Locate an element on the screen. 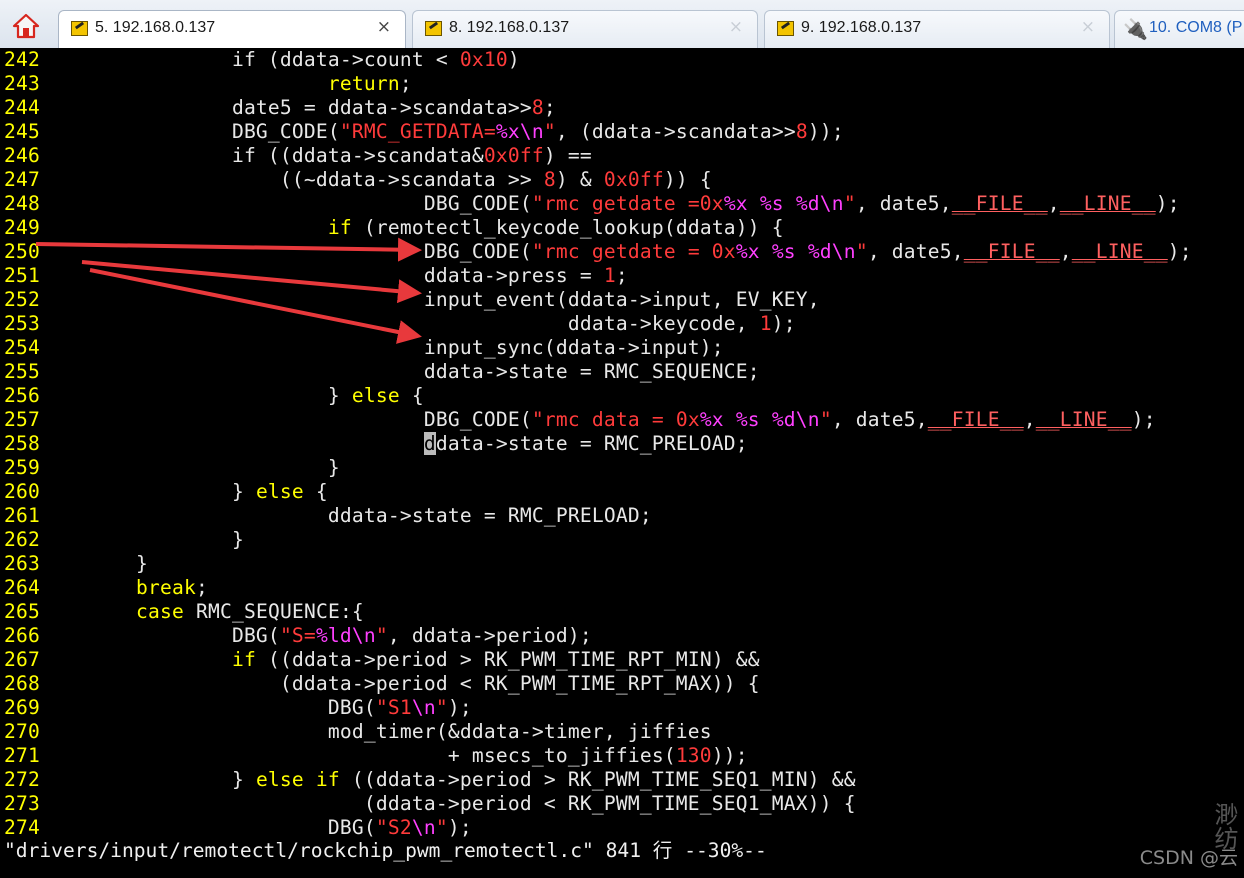 Image resolution: width=1244 pixels, height=878 pixels. code-token: ((~ddata->scandata >> is located at coordinates (292, 179).